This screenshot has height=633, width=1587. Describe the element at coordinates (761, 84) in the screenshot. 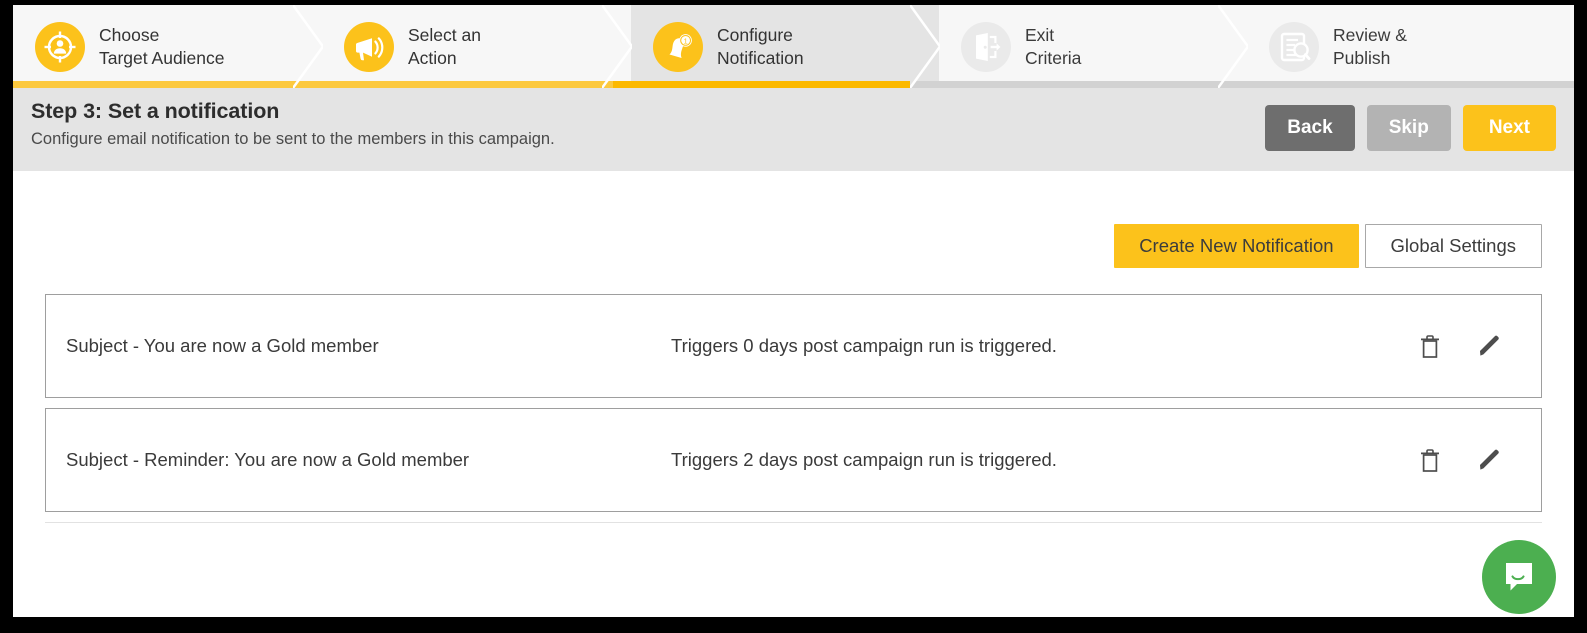

I see `progress-segment-current` at that location.